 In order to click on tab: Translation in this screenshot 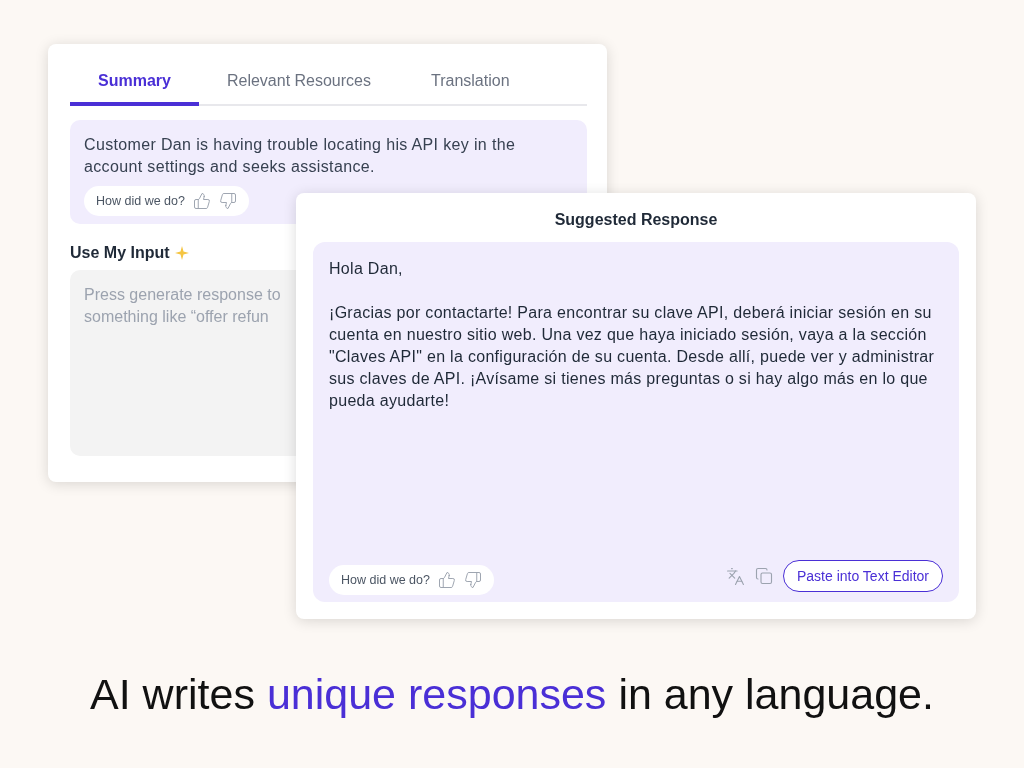, I will do `click(470, 84)`.